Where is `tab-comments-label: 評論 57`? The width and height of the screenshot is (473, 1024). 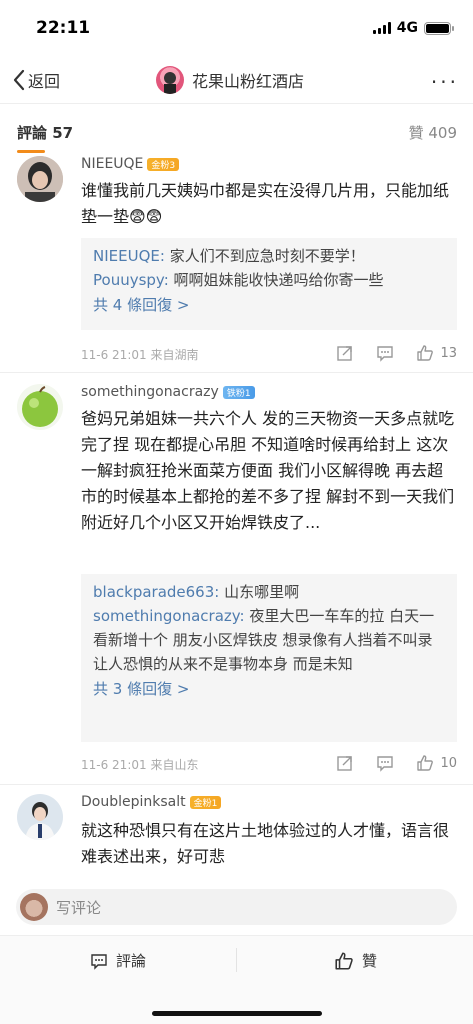 tab-comments-label: 評論 57 is located at coordinates (45, 133).